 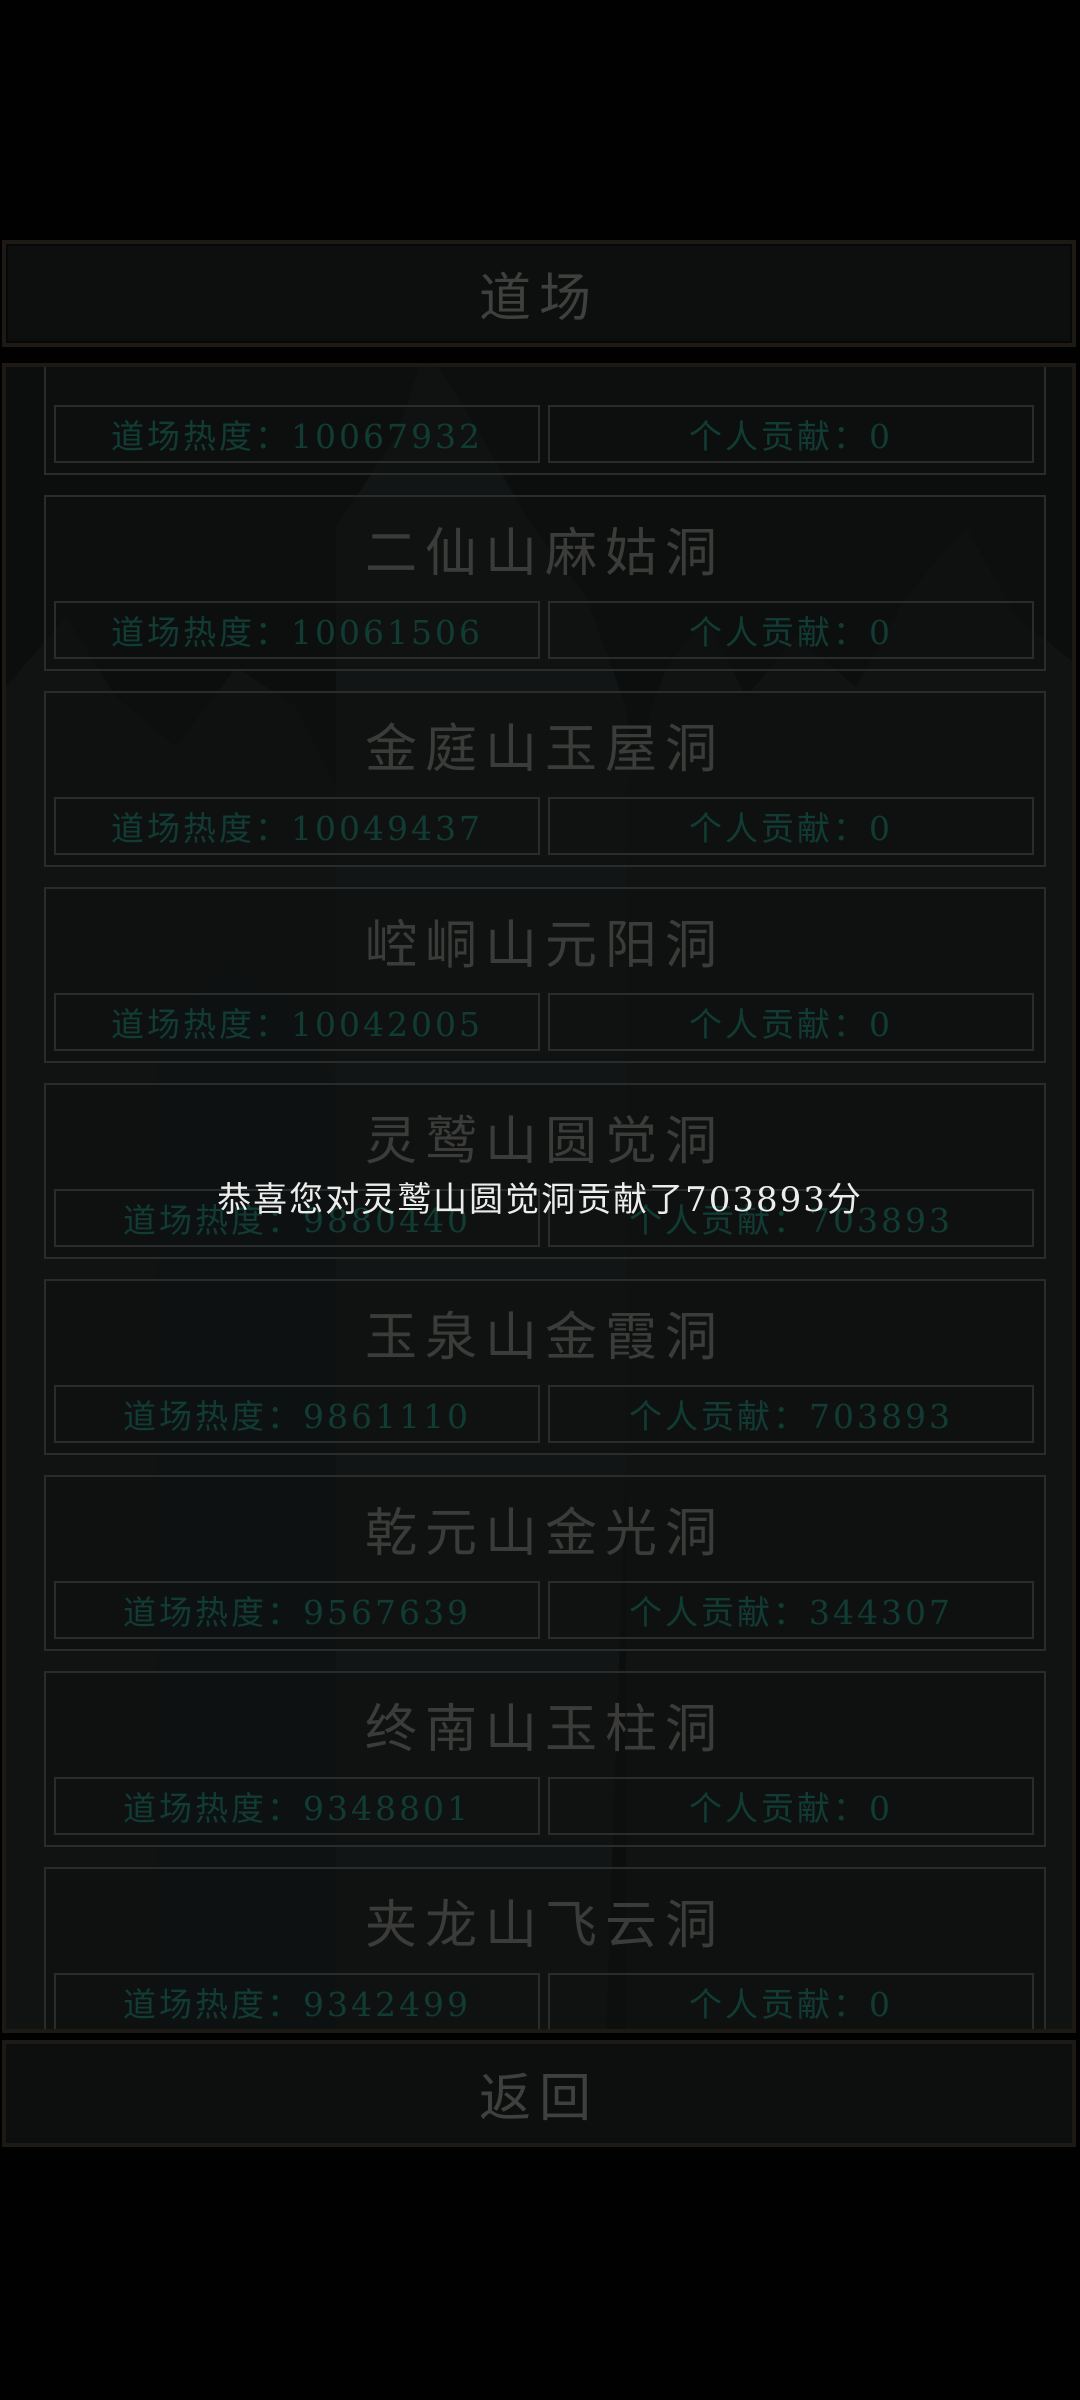 I want to click on cave-card: 二仙山麻姑洞 道场热度：10061506 个人贡献：0, so click(x=545, y=583).